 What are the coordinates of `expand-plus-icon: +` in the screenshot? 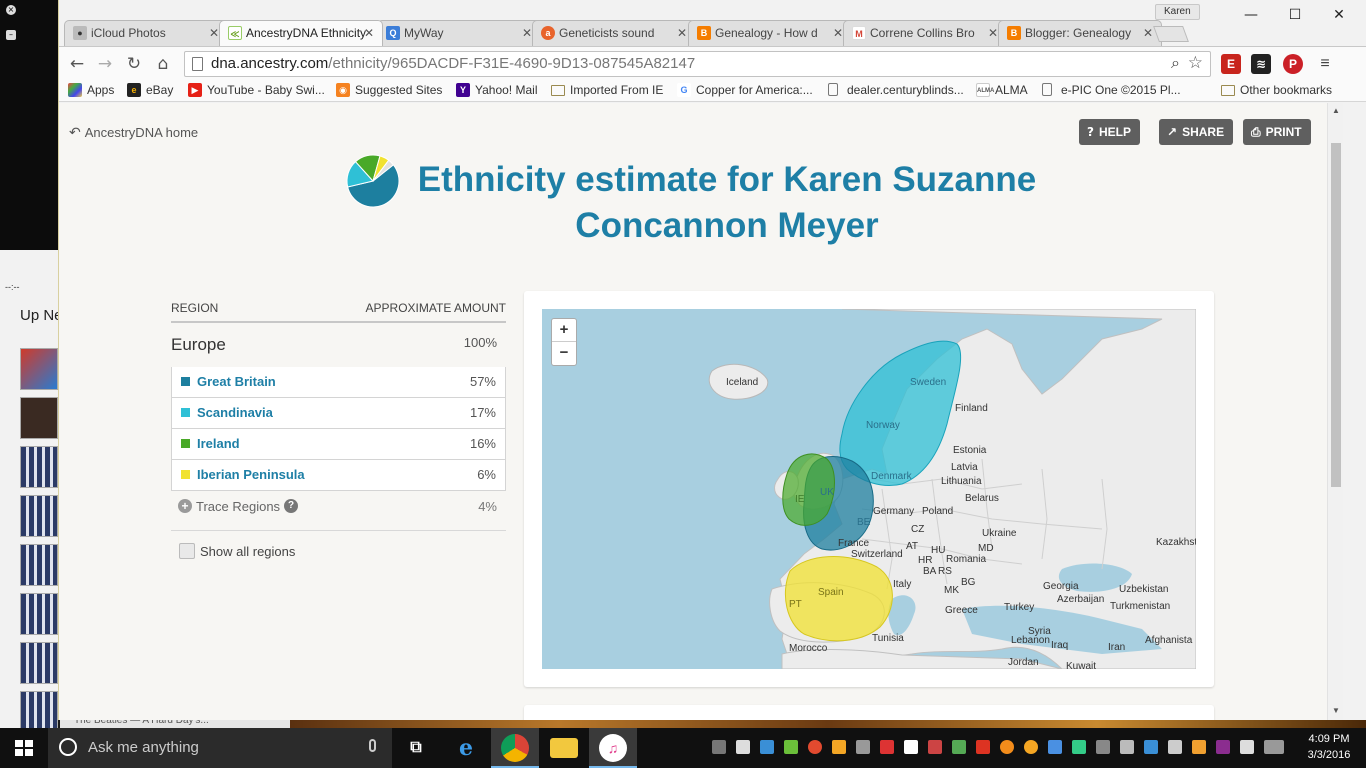 It's located at (185, 506).